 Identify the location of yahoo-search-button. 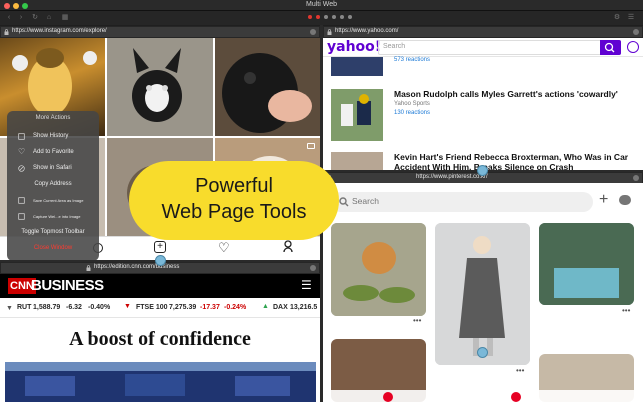
(610, 47).